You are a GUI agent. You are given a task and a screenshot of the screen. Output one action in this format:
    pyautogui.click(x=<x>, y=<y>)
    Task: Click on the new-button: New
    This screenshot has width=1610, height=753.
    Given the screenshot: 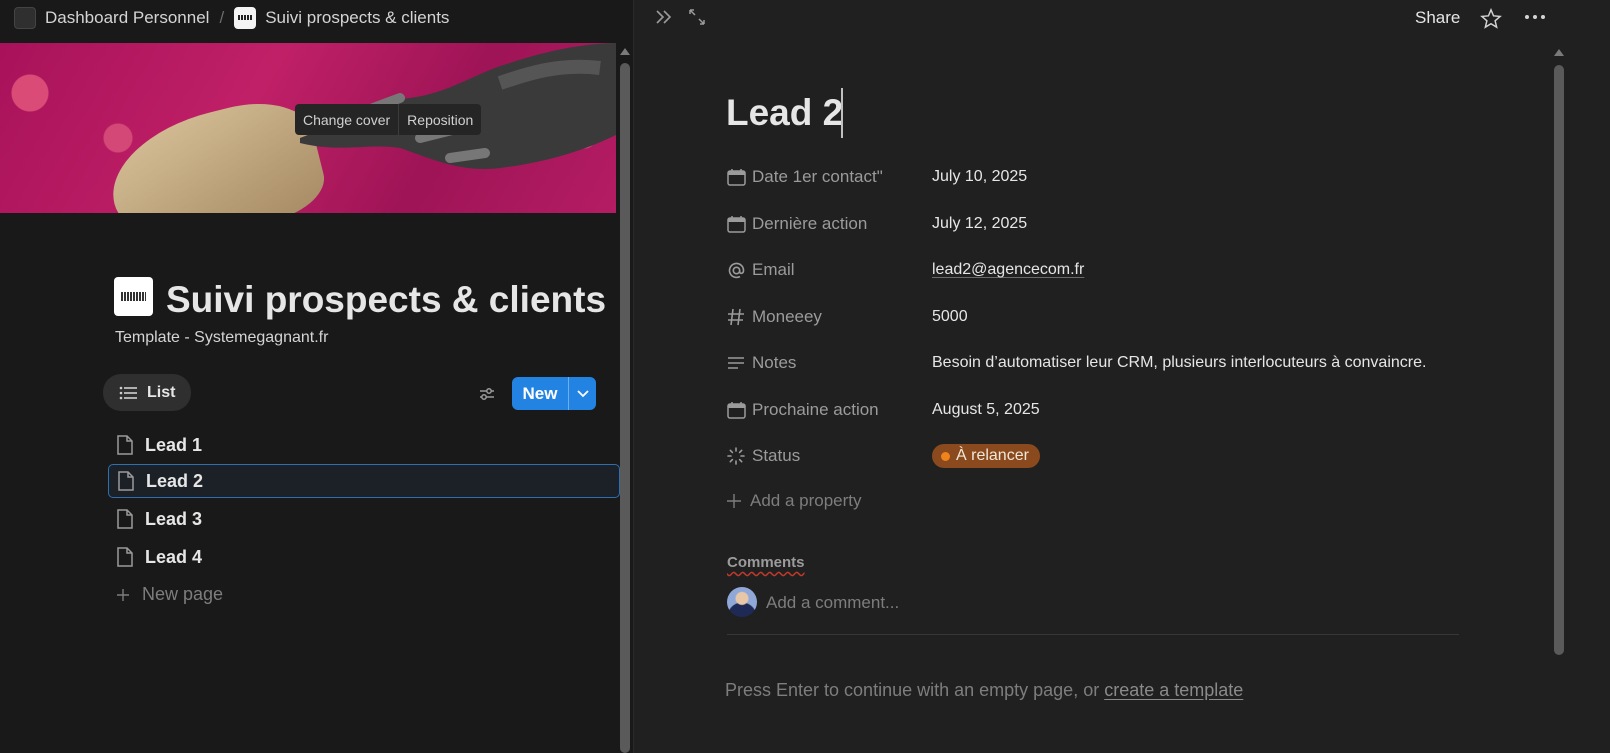 What is the action you would take?
    pyautogui.click(x=554, y=393)
    